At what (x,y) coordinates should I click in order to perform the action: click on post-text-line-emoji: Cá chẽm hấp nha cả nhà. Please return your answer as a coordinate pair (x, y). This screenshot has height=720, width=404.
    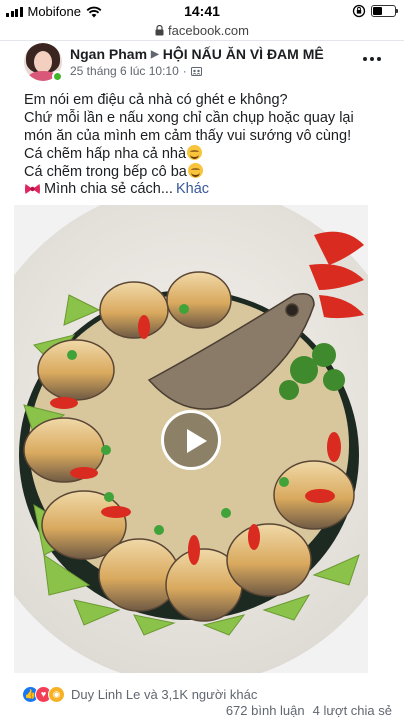
    Looking at the image, I should click on (209, 154).